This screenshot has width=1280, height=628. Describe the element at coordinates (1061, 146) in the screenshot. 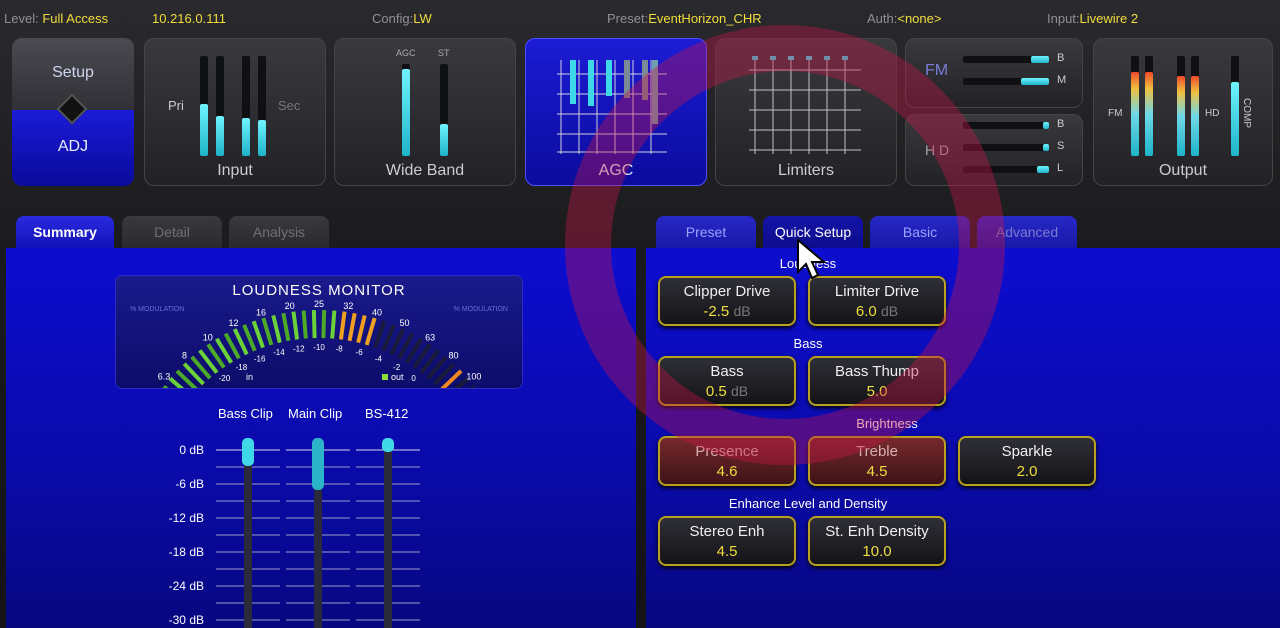

I see `hd-s-label: S` at that location.